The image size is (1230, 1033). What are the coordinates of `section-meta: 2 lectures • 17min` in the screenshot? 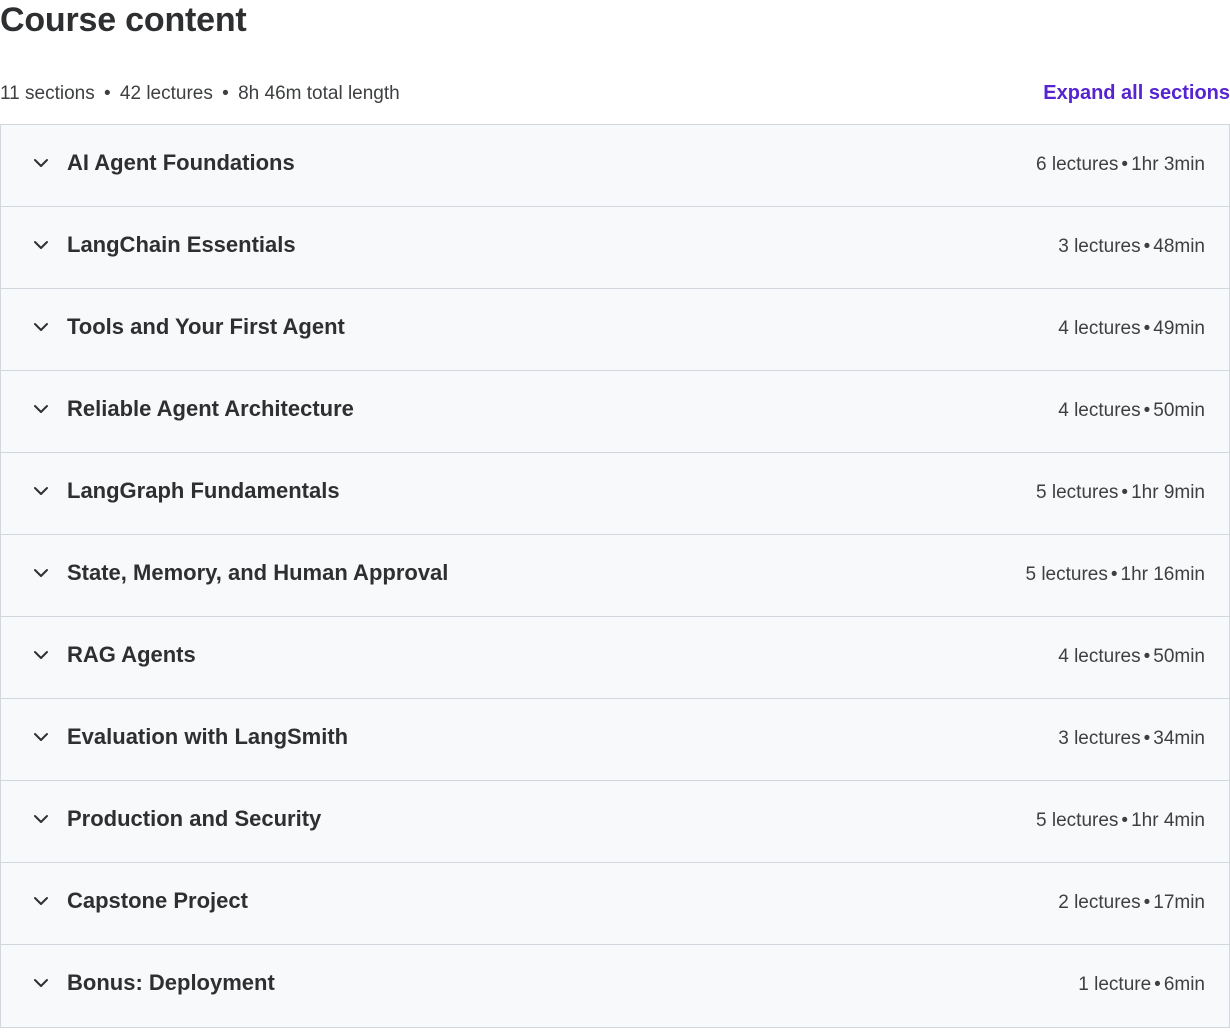 It's located at (1131, 903).